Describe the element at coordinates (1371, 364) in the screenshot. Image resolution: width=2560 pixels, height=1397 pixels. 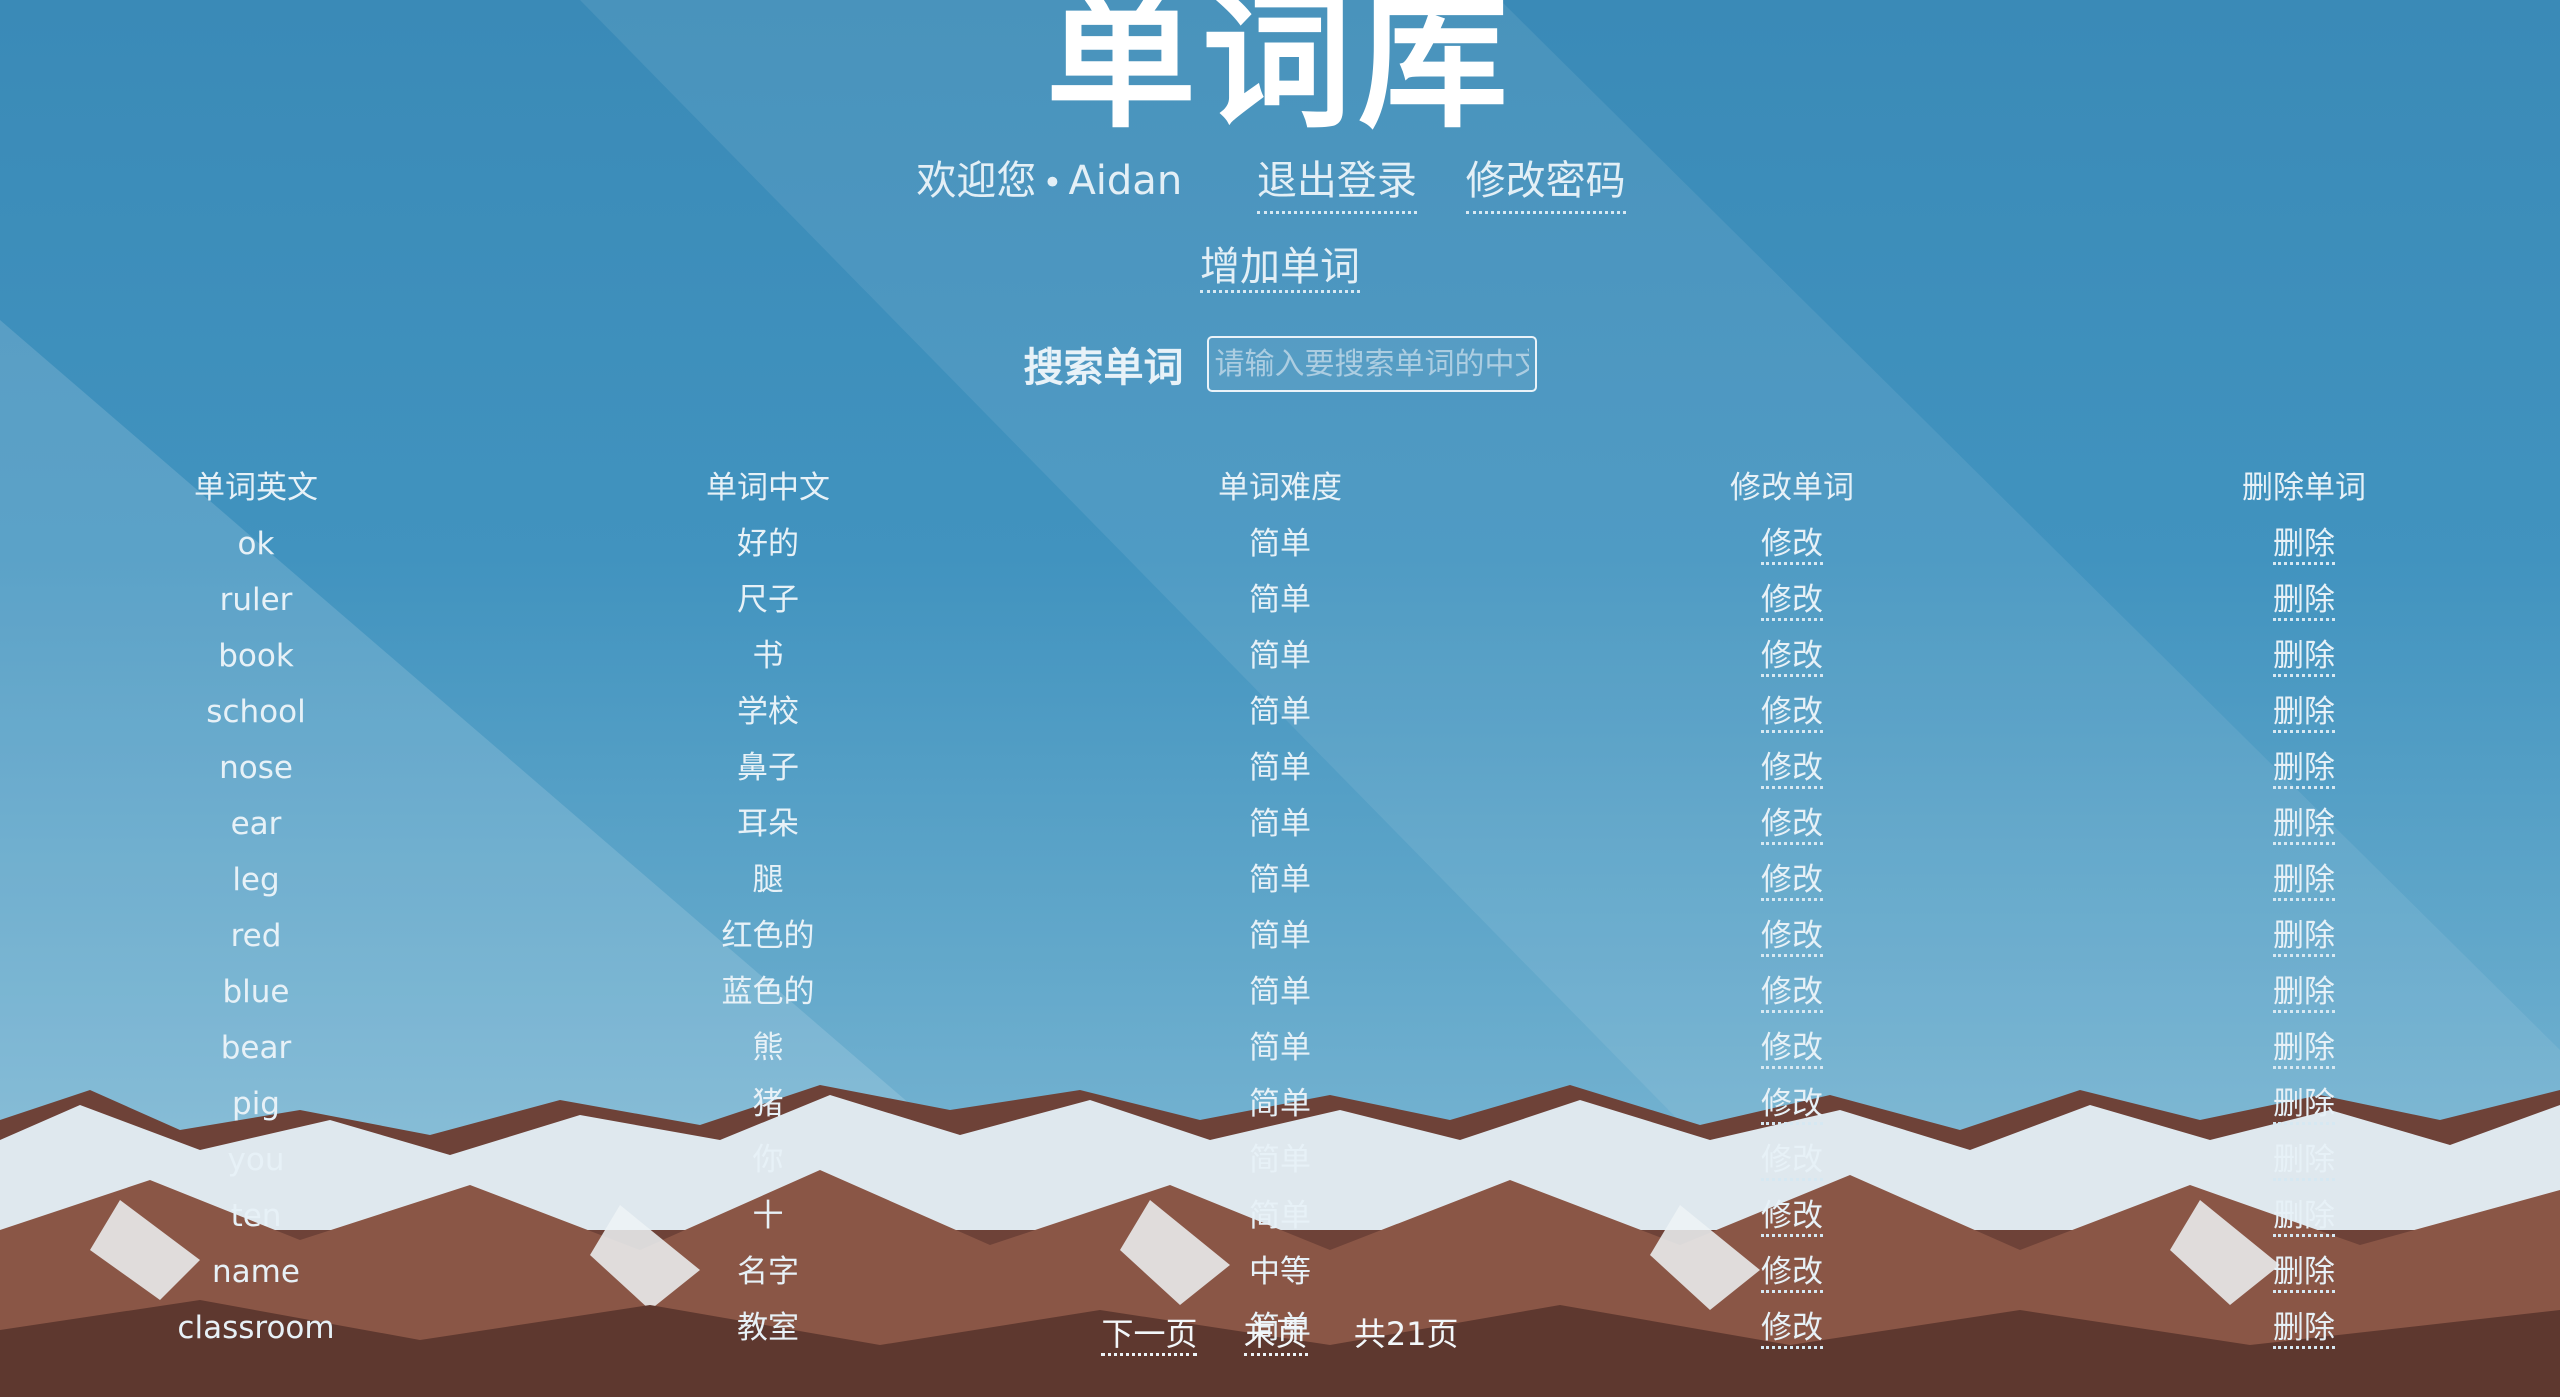
I see `search-input` at that location.